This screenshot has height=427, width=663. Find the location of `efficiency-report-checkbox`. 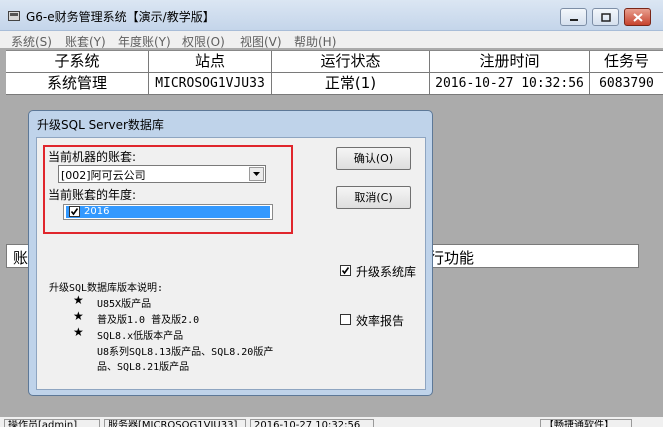

efficiency-report-checkbox is located at coordinates (345, 319).